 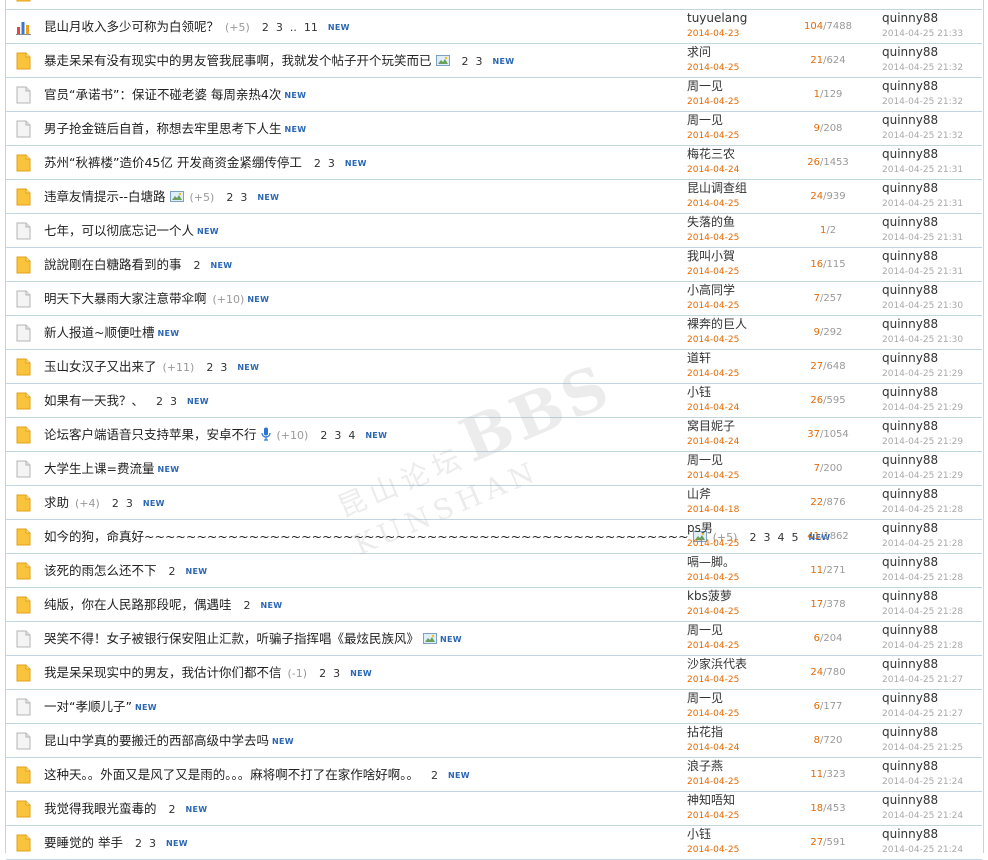 What do you see at coordinates (100, 570) in the screenshot?
I see `thread-title-link: 该死的雨怎么还不下` at bounding box center [100, 570].